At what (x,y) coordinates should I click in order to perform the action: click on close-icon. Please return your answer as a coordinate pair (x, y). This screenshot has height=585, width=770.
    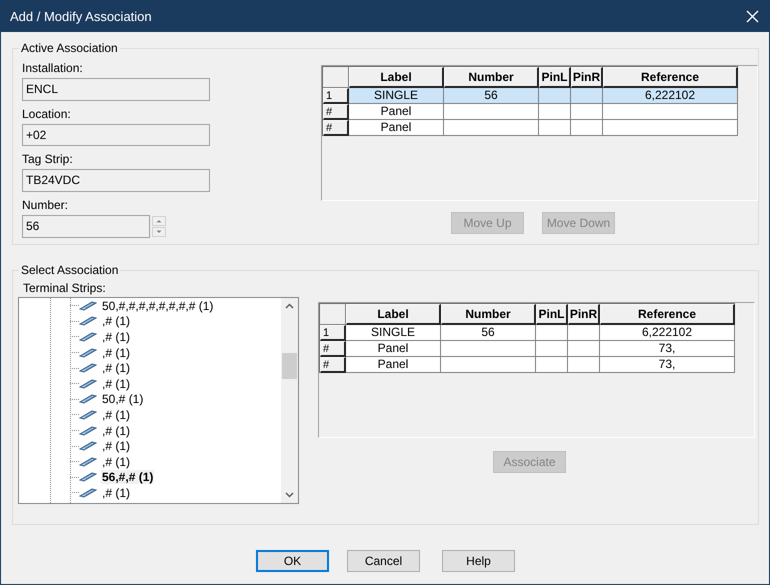
    Looking at the image, I should click on (752, 16).